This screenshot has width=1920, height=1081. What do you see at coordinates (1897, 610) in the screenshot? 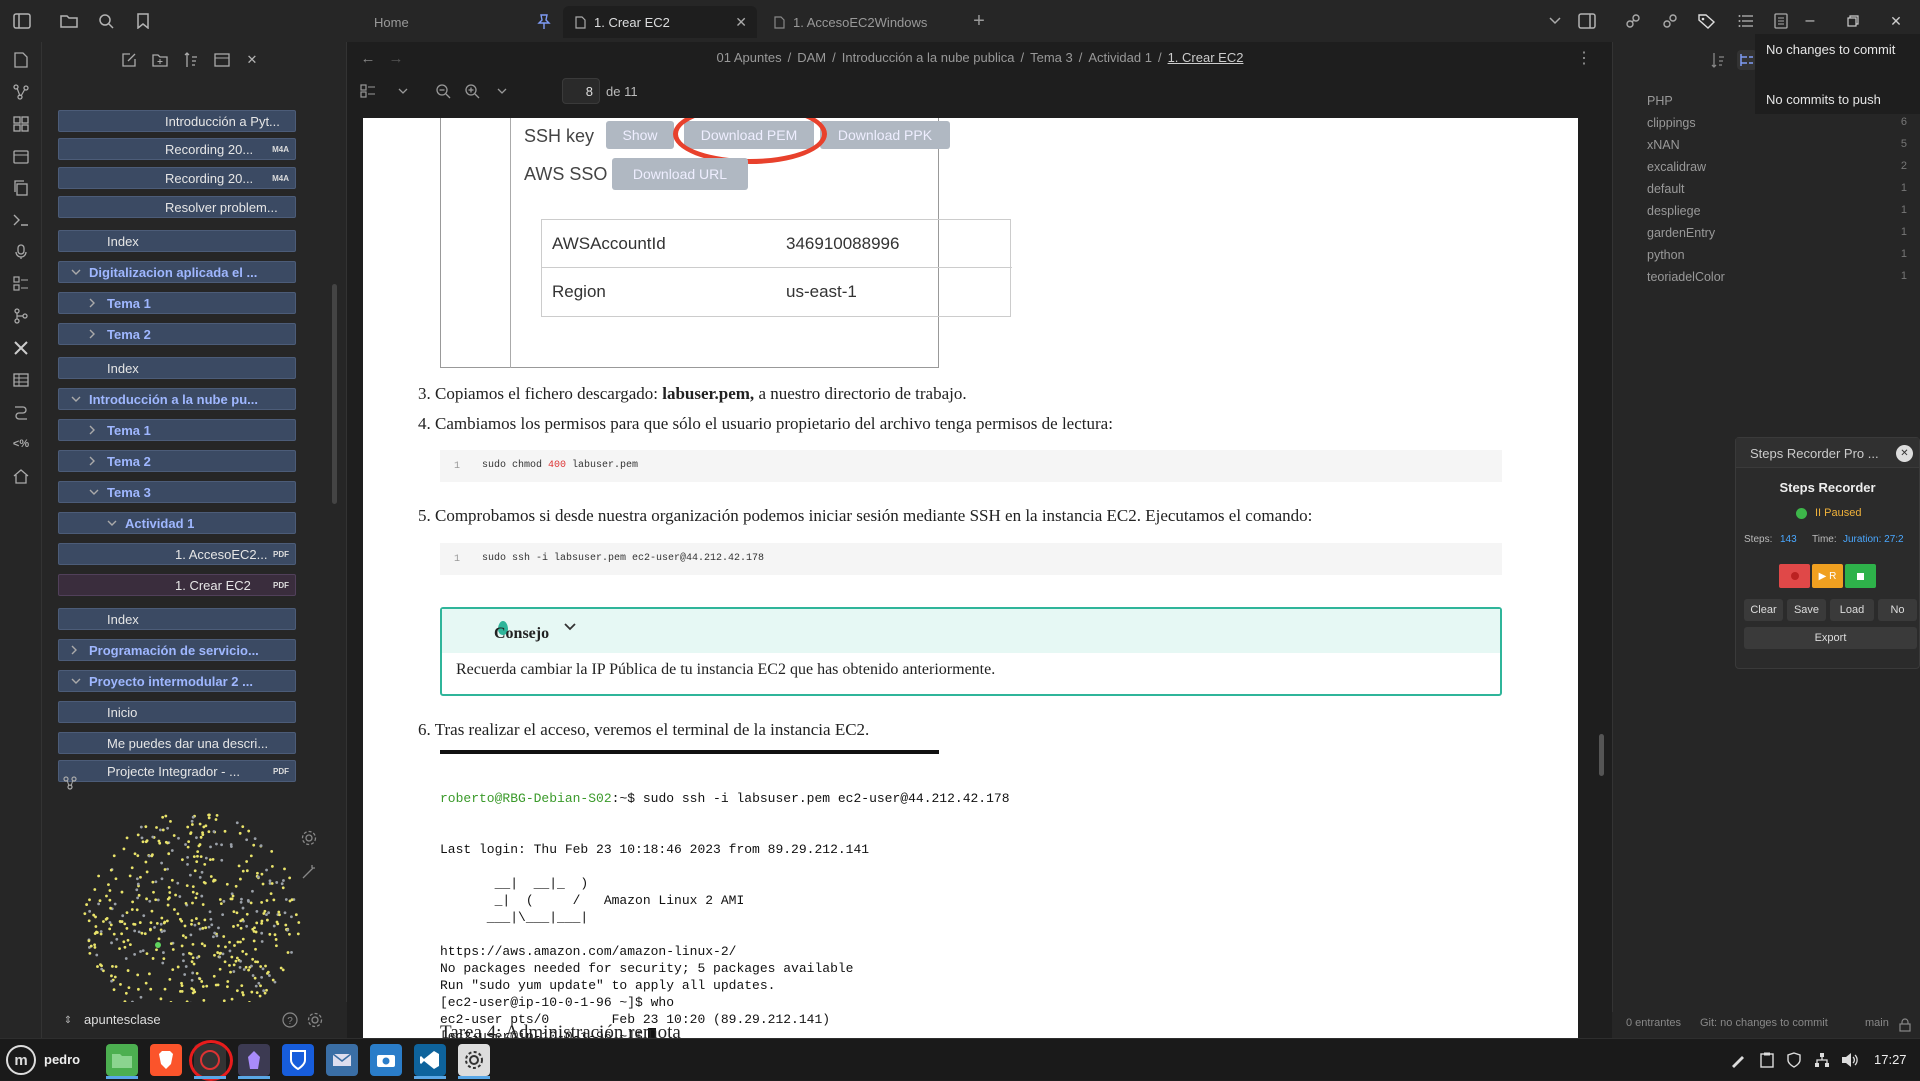
I see `no-button: No` at bounding box center [1897, 610].